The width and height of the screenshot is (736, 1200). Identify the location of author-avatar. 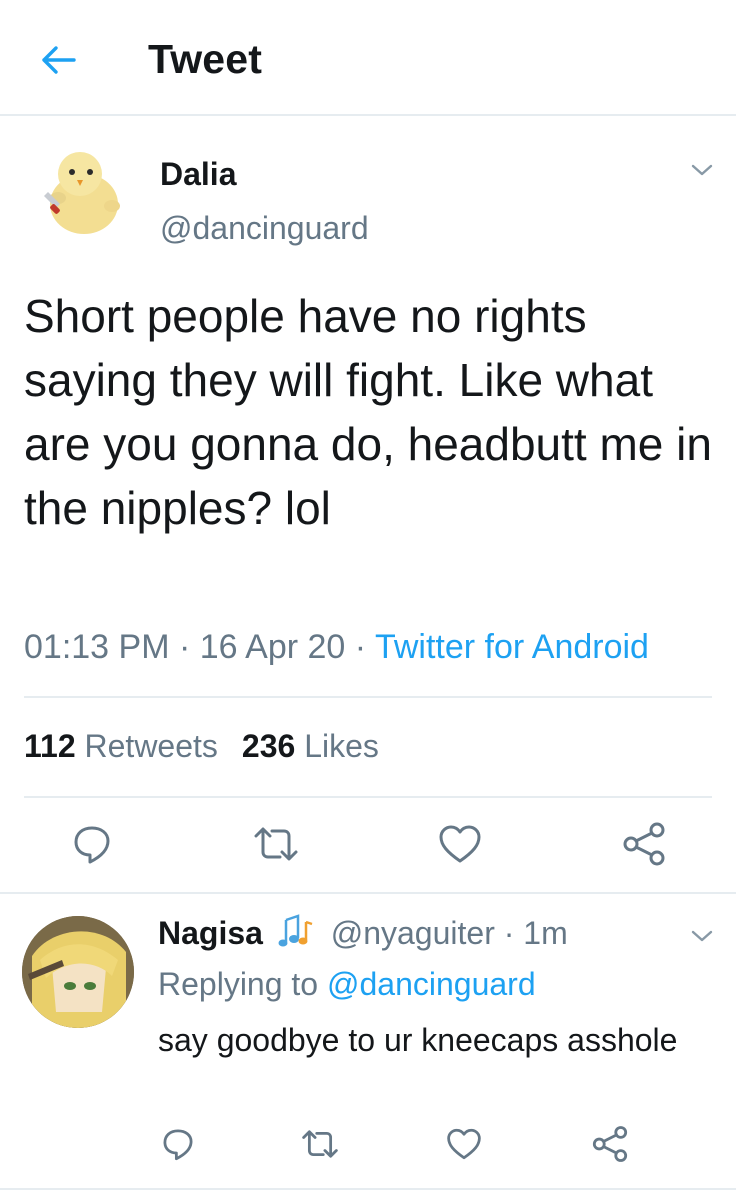
(82, 192).